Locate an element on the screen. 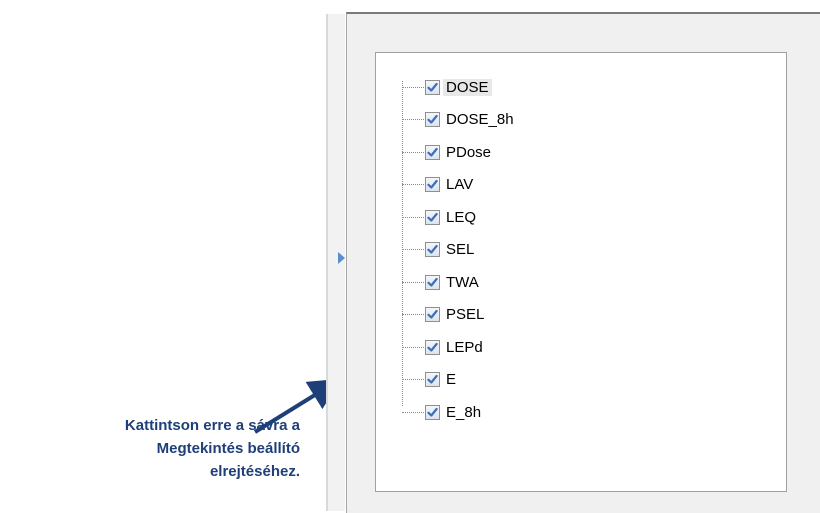  tree-item-label: E_8h is located at coordinates (464, 412).